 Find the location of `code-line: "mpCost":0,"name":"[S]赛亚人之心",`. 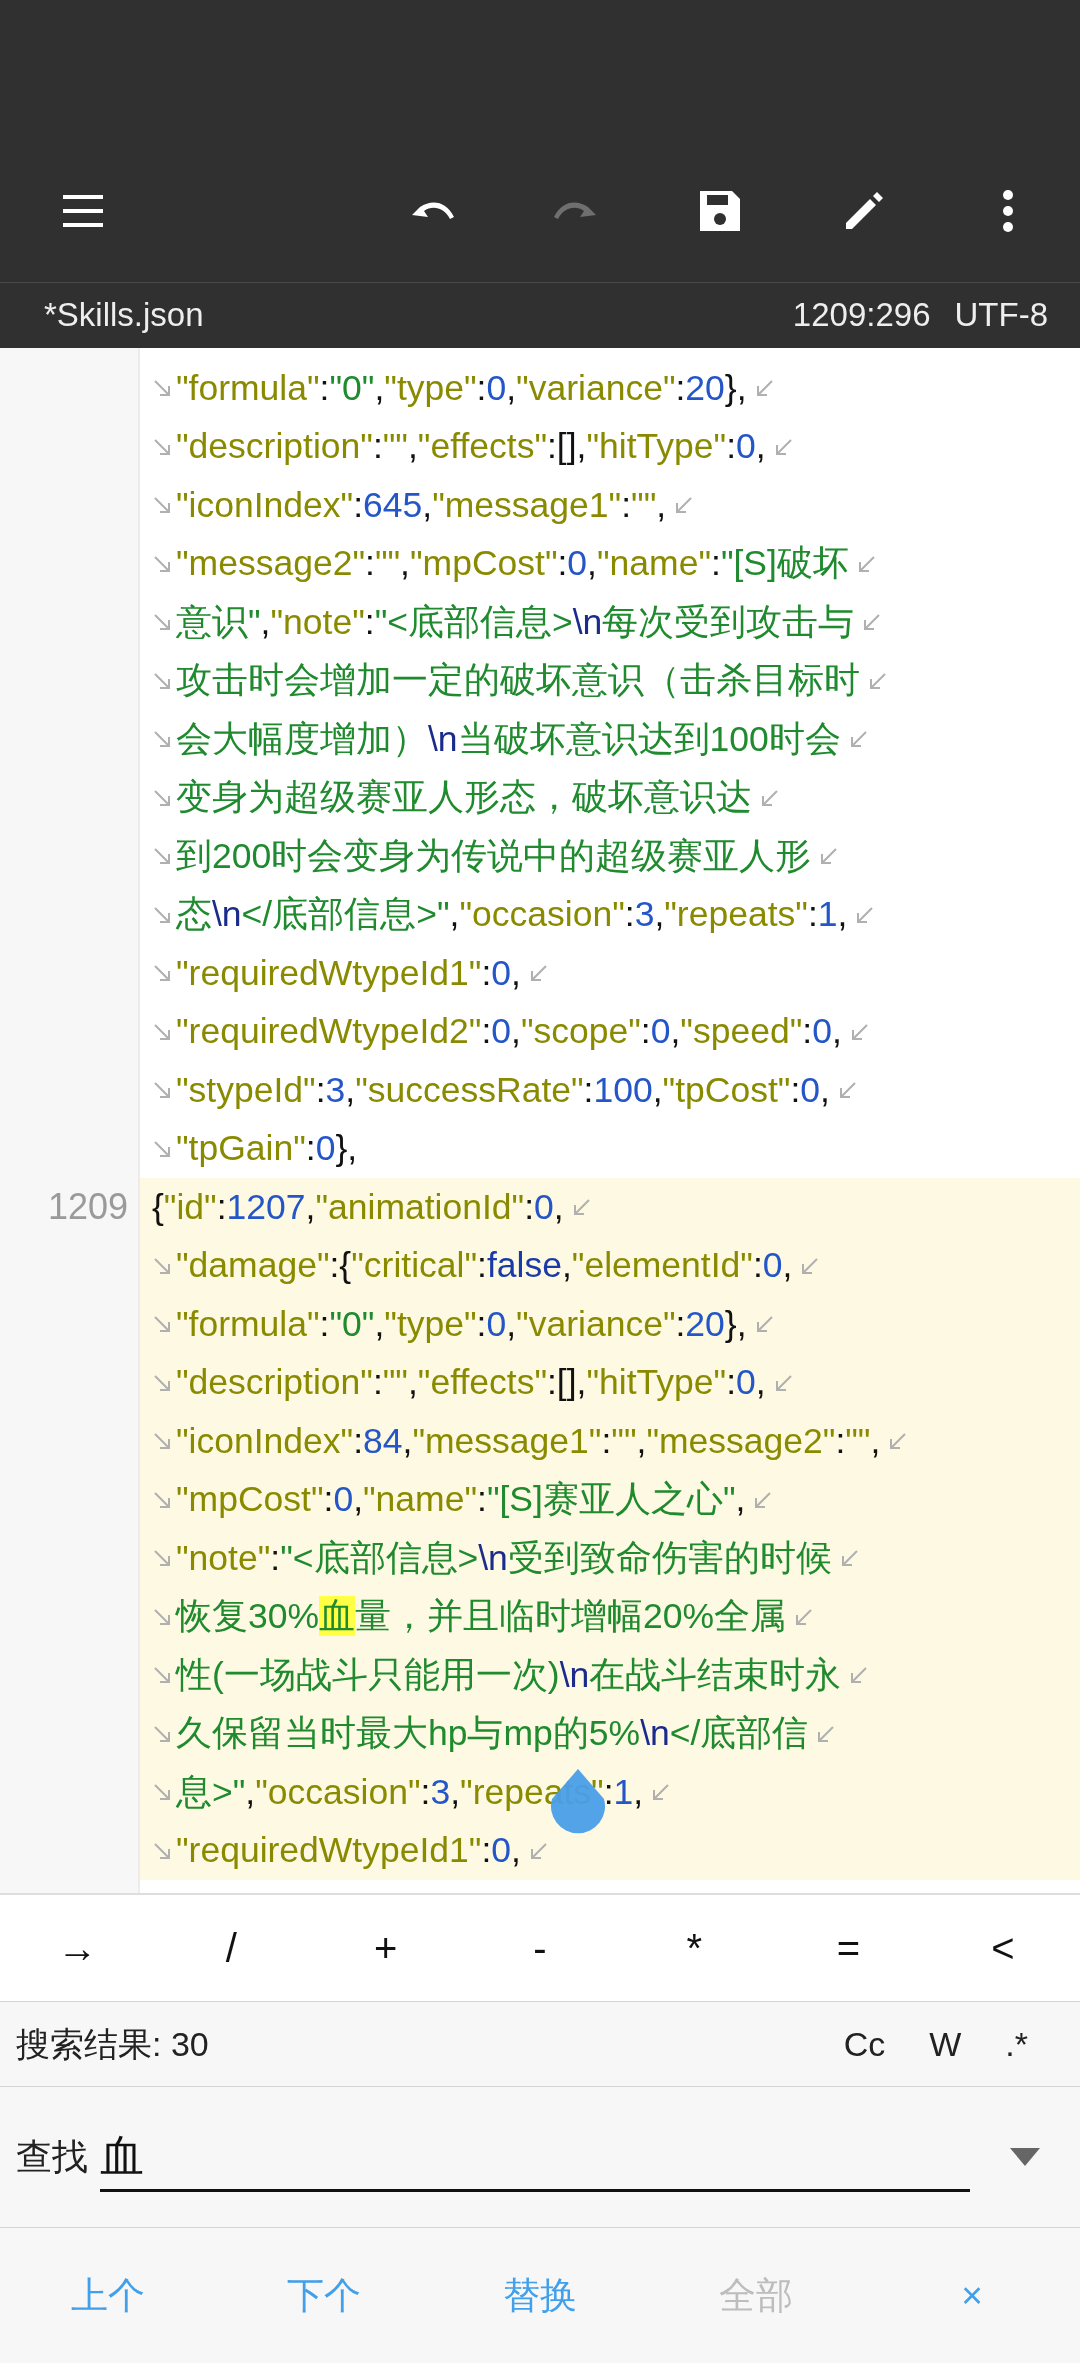

code-line: "mpCost":0,"name":"[S]赛亚人之心", is located at coordinates (461, 1500).